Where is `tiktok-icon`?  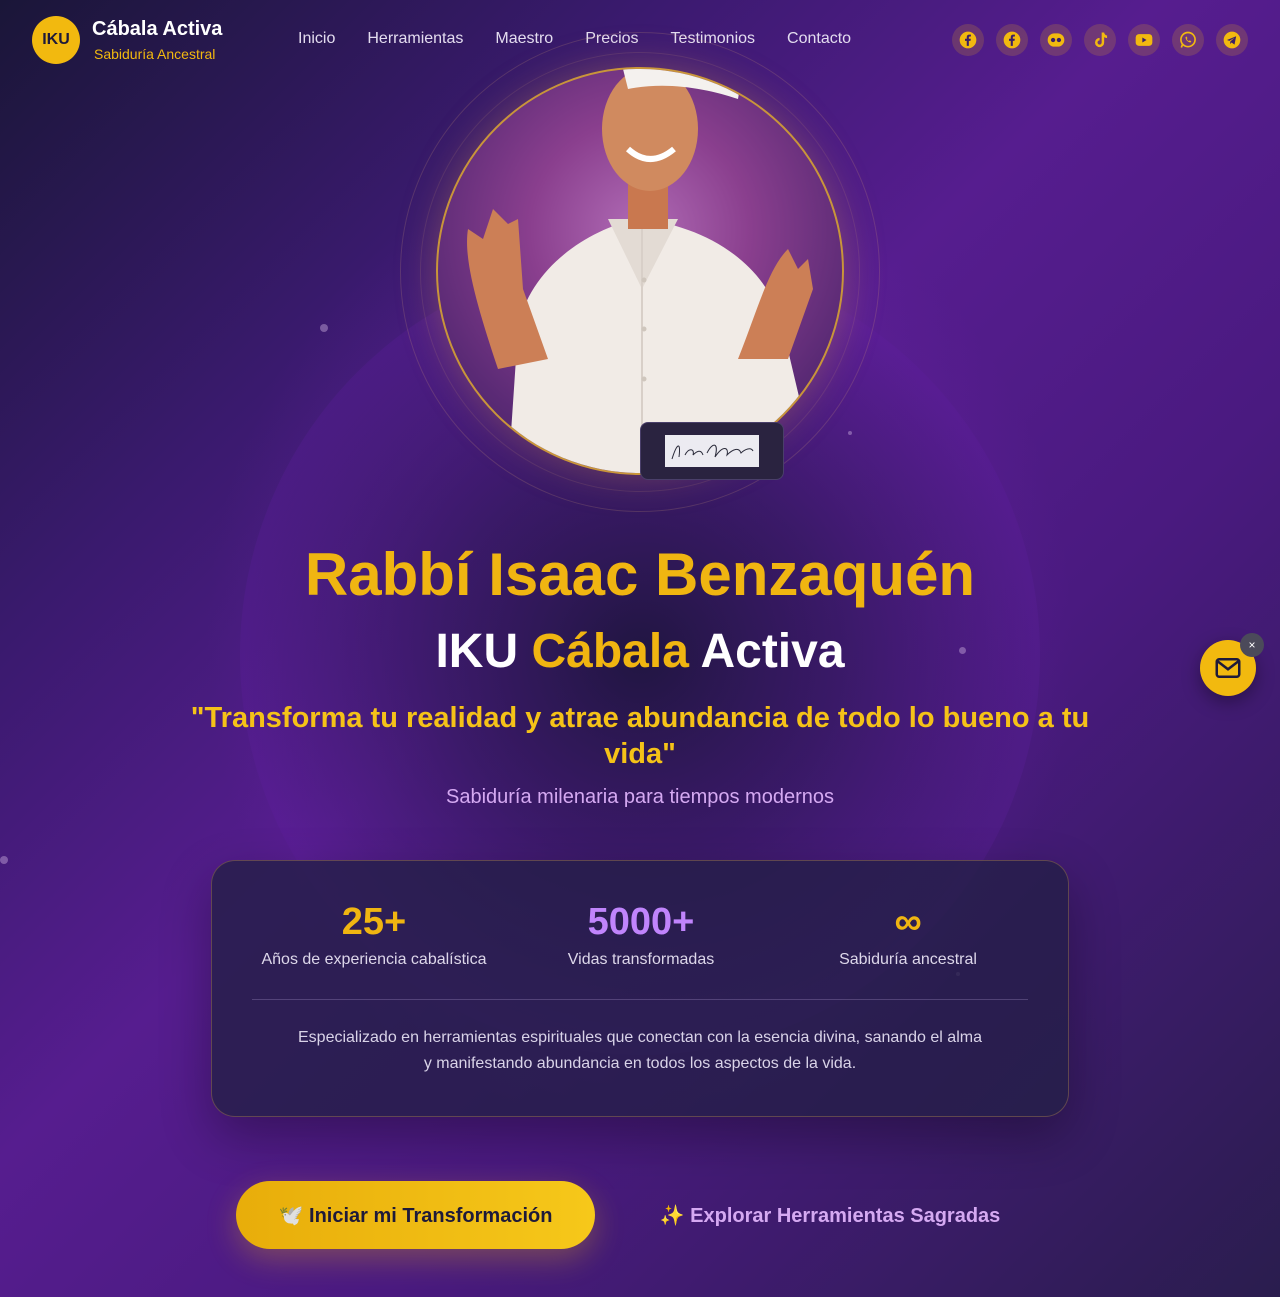
tiktok-icon is located at coordinates (1100, 40).